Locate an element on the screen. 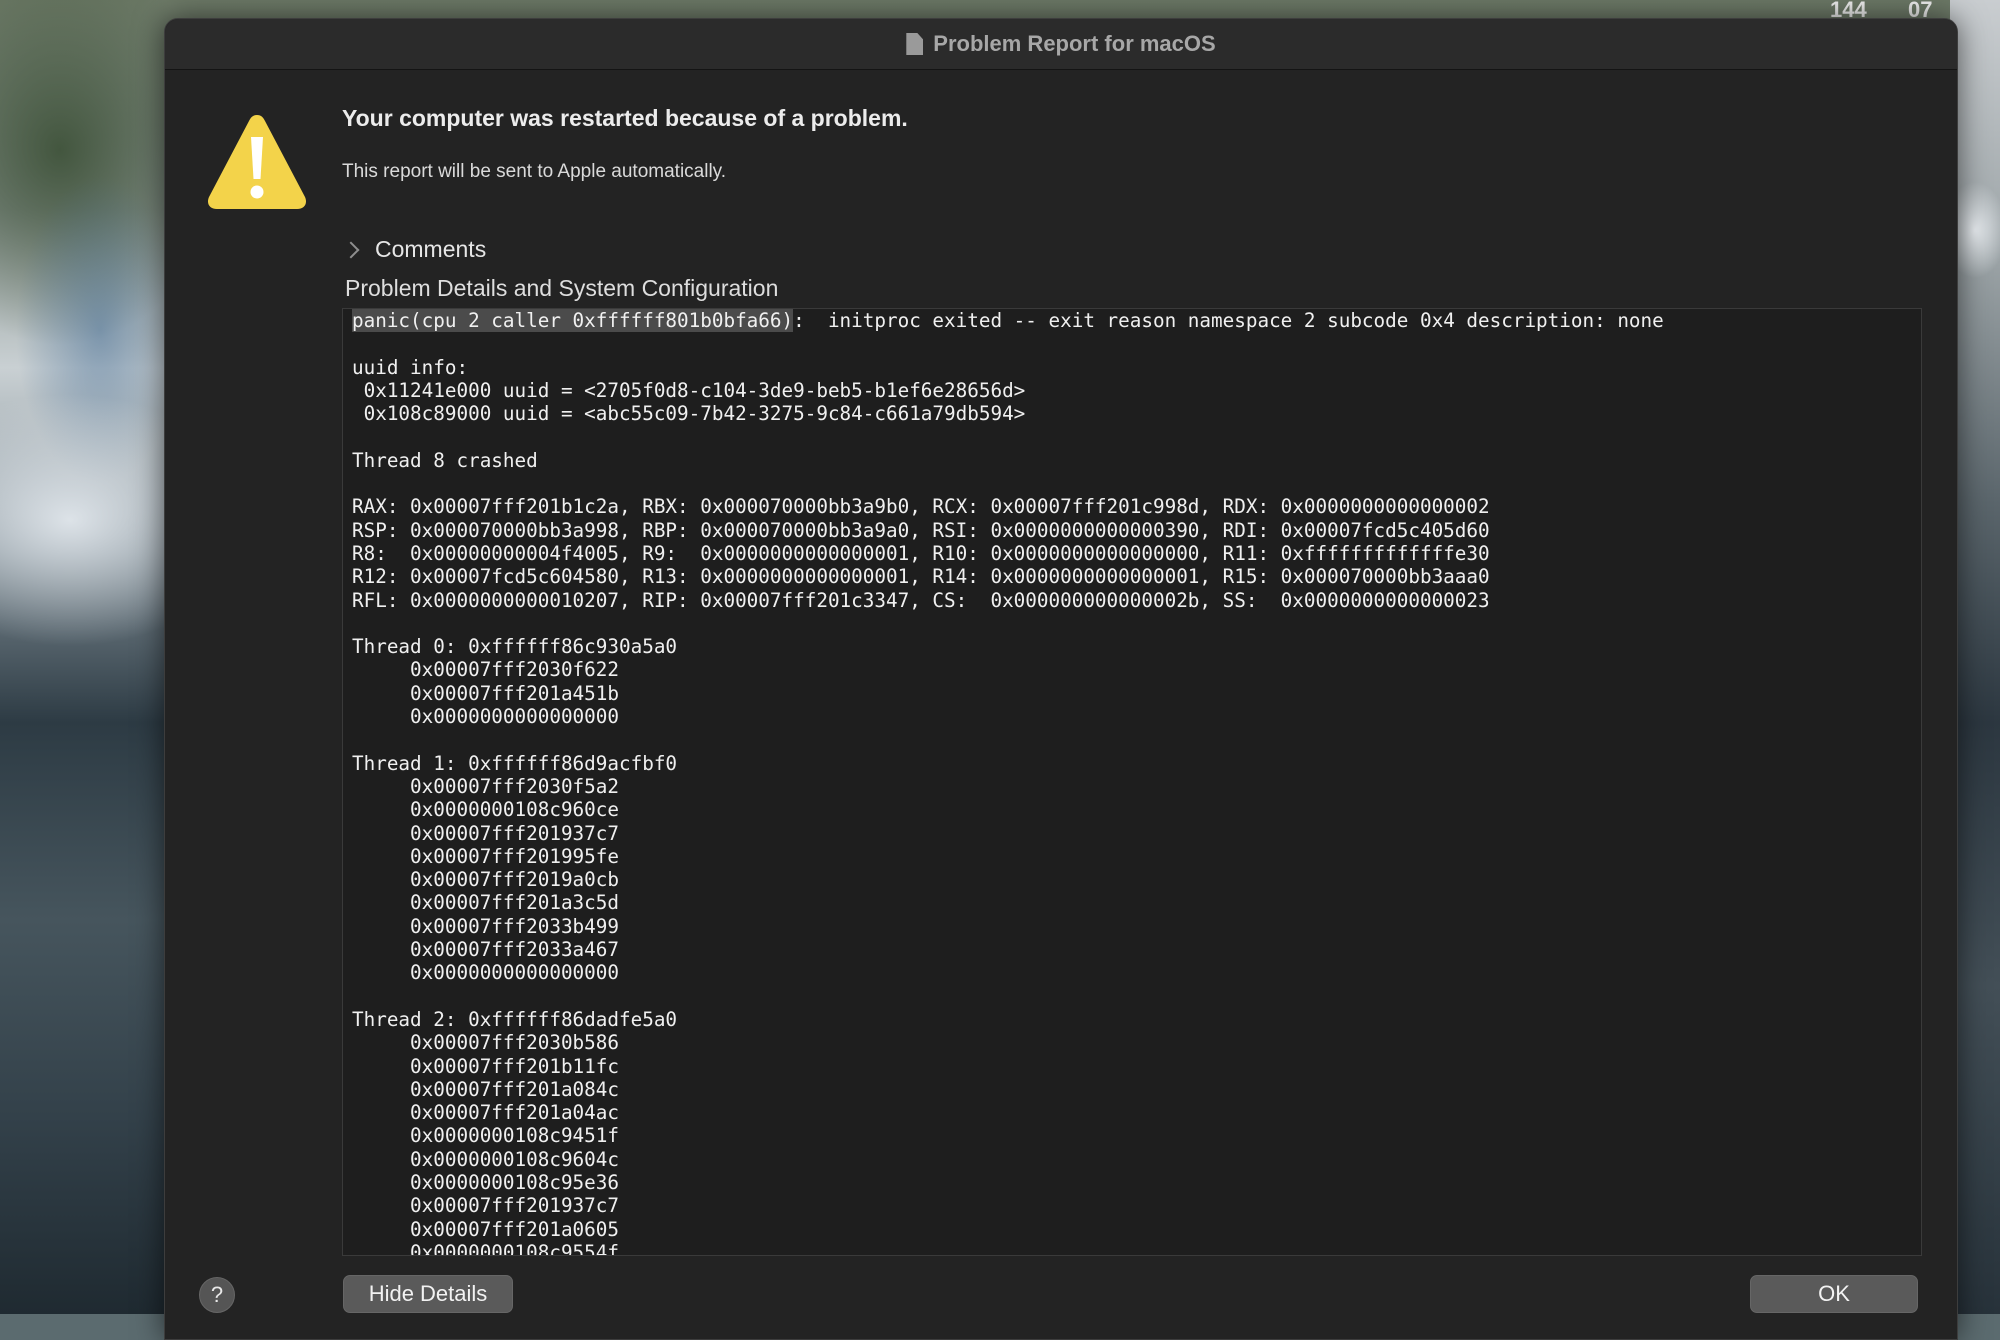 The width and height of the screenshot is (2000, 1340). selected-text: panic(cpu 2 caller 0xffffff801b0bfa66) is located at coordinates (573, 320).